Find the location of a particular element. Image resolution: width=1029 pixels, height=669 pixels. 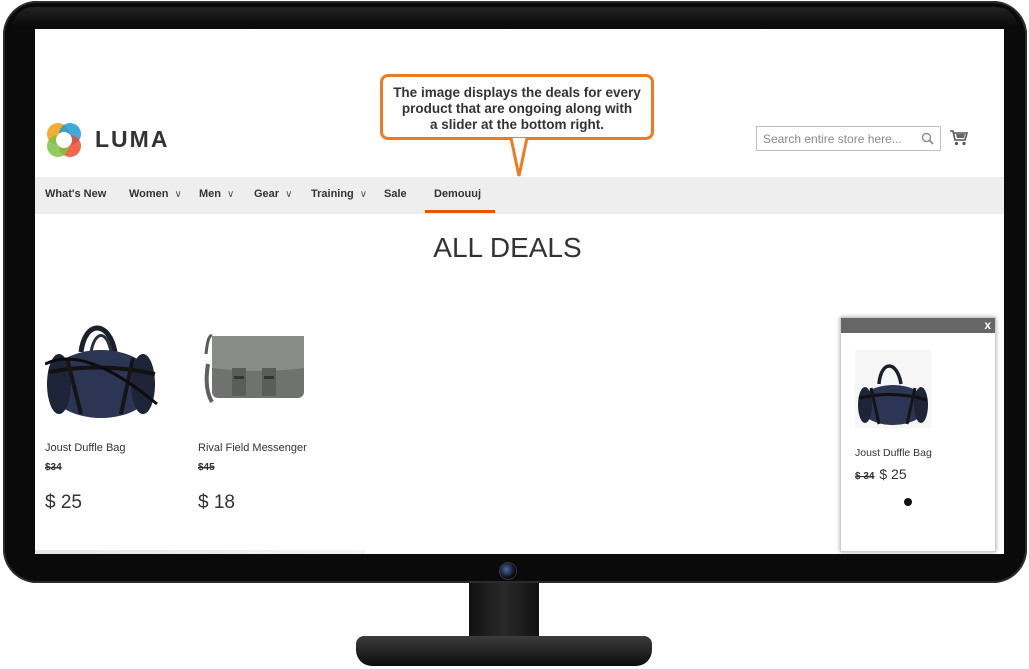

monitor-stand-base is located at coordinates (504, 651).